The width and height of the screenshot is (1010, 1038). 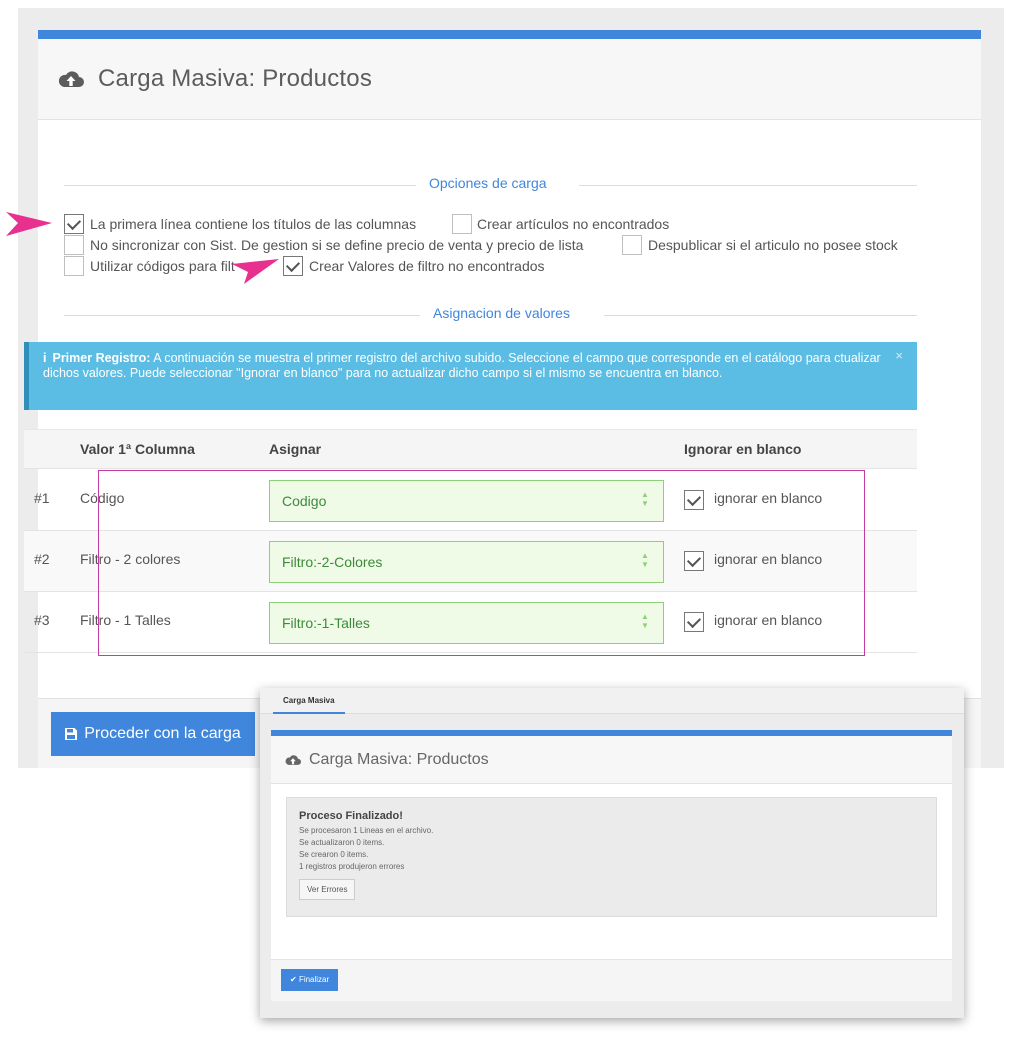 I want to click on finish-button-label: Finalizar, so click(x=314, y=979).